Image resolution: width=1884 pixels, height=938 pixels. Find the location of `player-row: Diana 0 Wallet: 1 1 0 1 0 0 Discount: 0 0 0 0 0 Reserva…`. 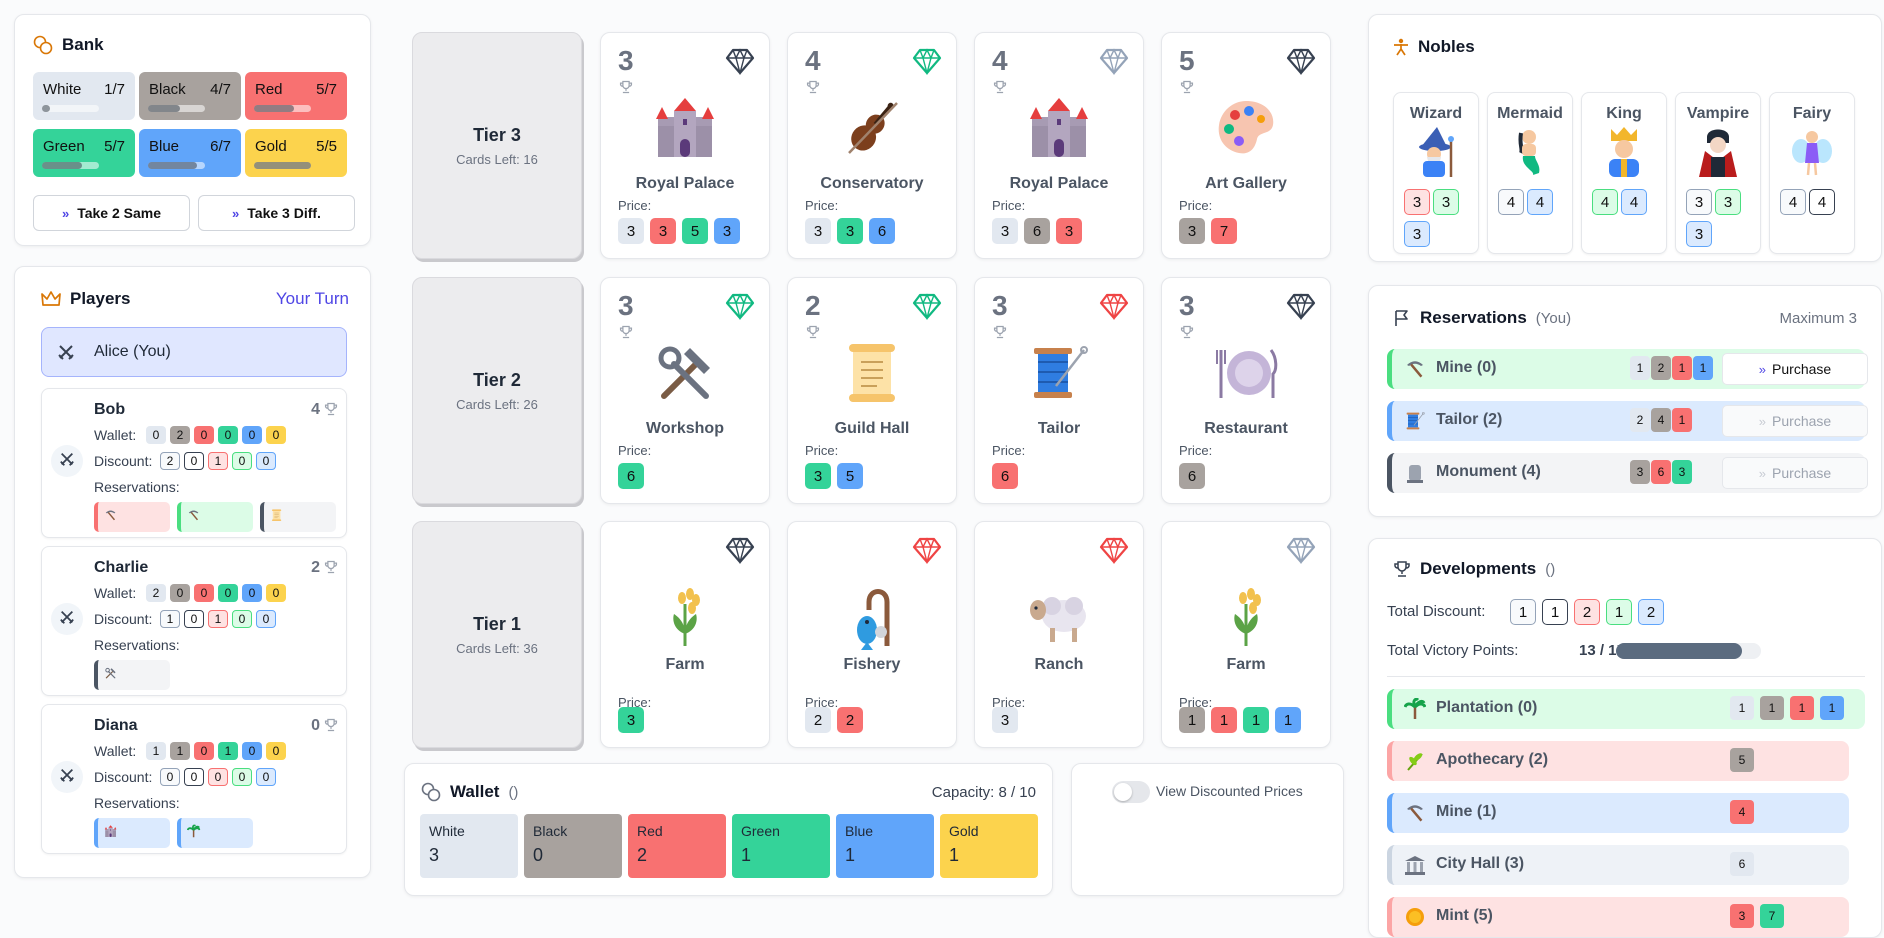

player-row: Diana 0 Wallet: 1 1 0 1 0 0 Discount: 0 0 0 0 0 Reserva… is located at coordinates (194, 779).